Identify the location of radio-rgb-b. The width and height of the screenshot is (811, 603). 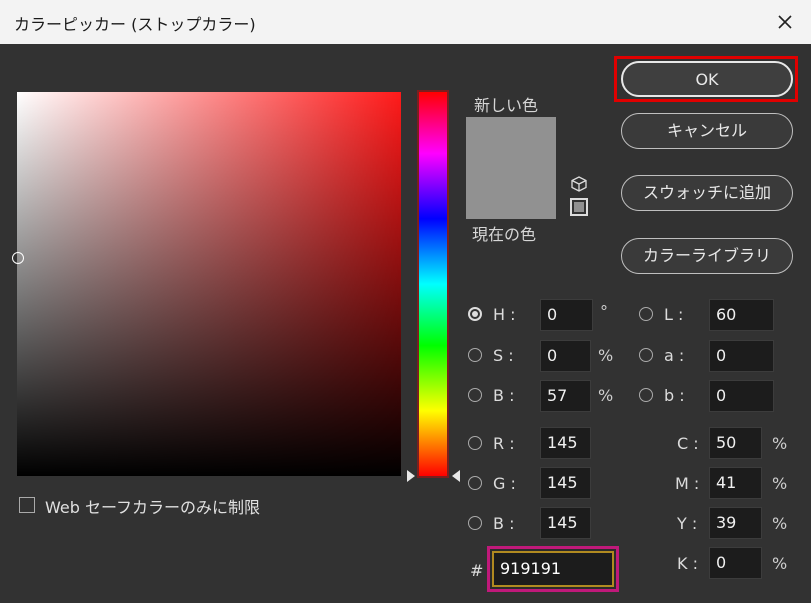
(475, 523).